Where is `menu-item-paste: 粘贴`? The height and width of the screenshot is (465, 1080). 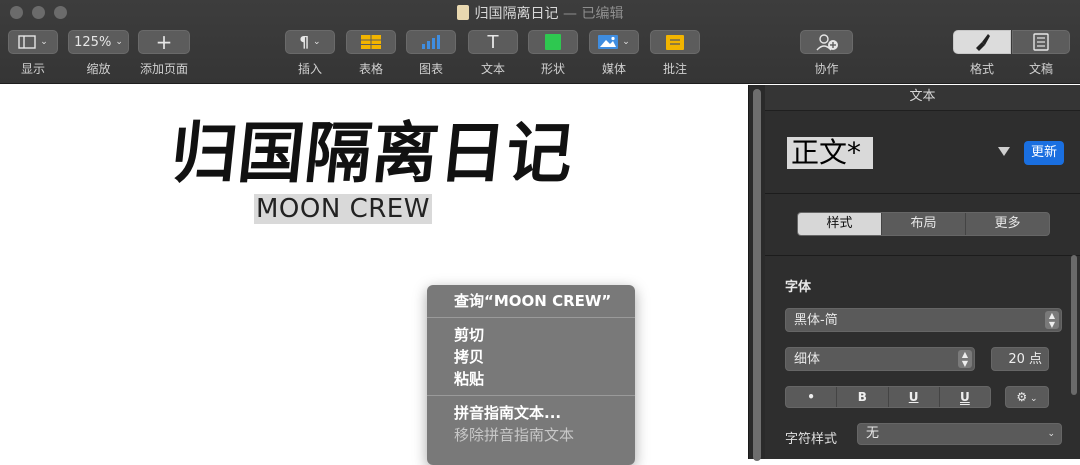 menu-item-paste: 粘贴 is located at coordinates (531, 379).